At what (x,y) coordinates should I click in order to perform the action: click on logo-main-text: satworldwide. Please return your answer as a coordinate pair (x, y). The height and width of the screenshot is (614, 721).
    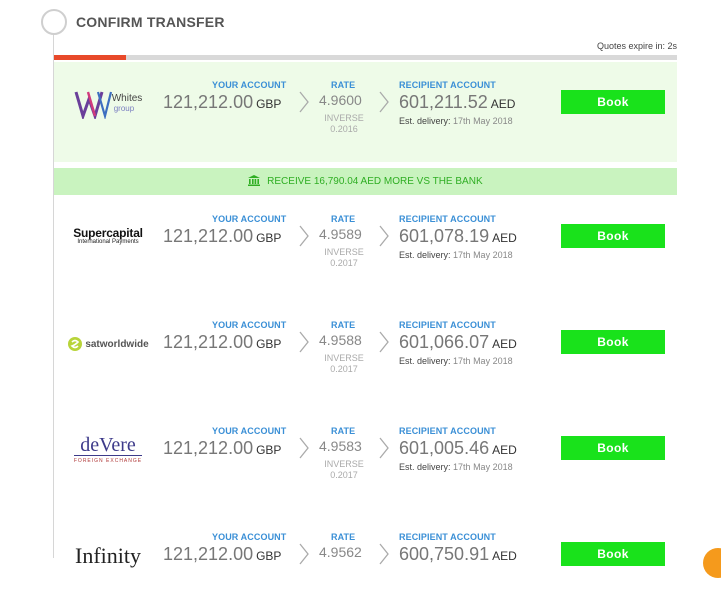
    Looking at the image, I should click on (117, 344).